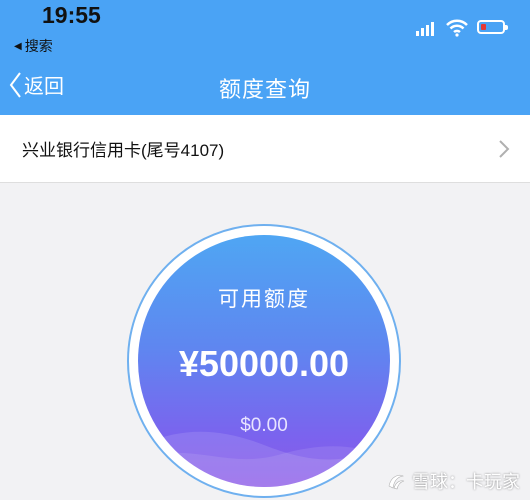 This screenshot has width=530, height=500. I want to click on cellular-signal-icon, so click(425, 29).